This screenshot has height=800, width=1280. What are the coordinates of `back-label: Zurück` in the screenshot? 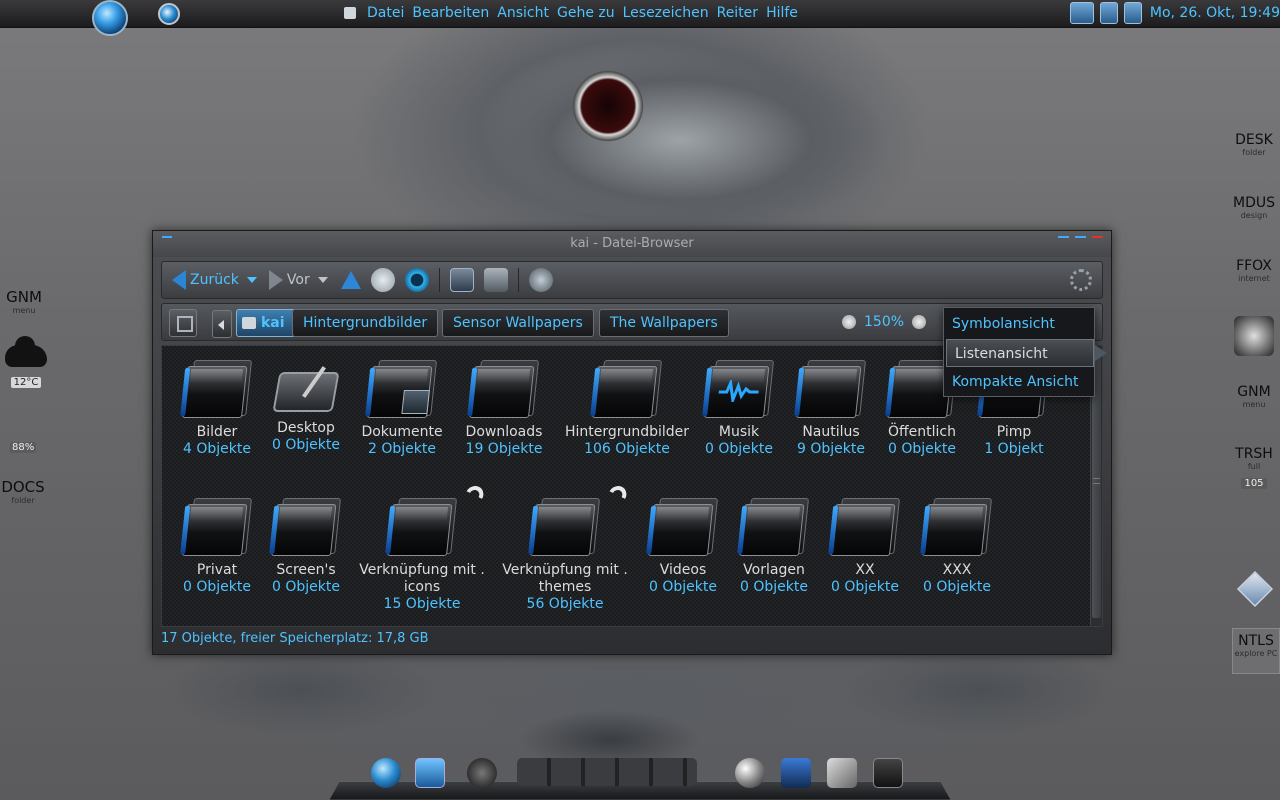 It's located at (214, 280).